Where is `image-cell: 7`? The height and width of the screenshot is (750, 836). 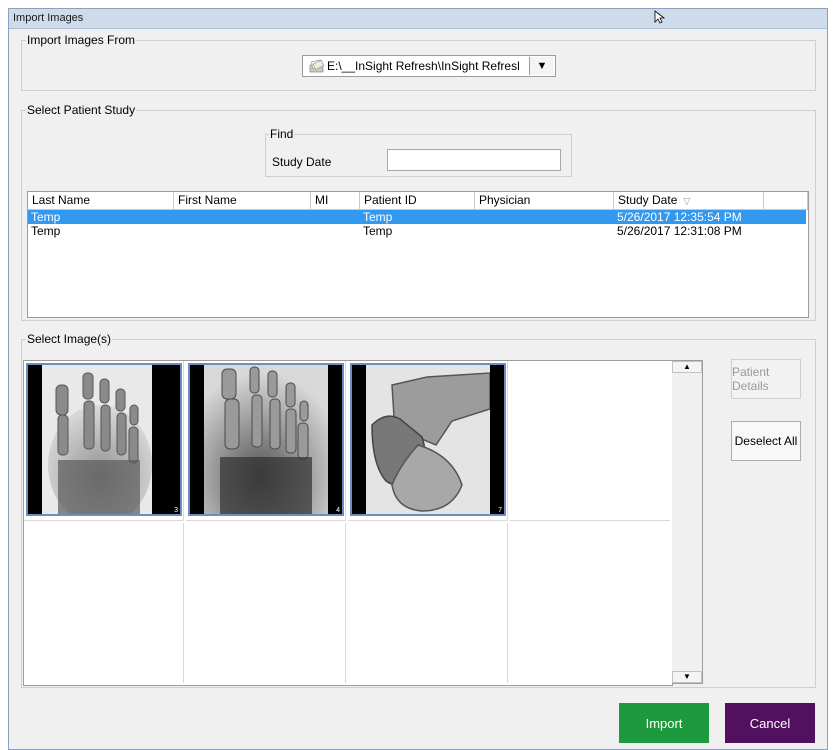
image-cell: 7 is located at coordinates (428, 441).